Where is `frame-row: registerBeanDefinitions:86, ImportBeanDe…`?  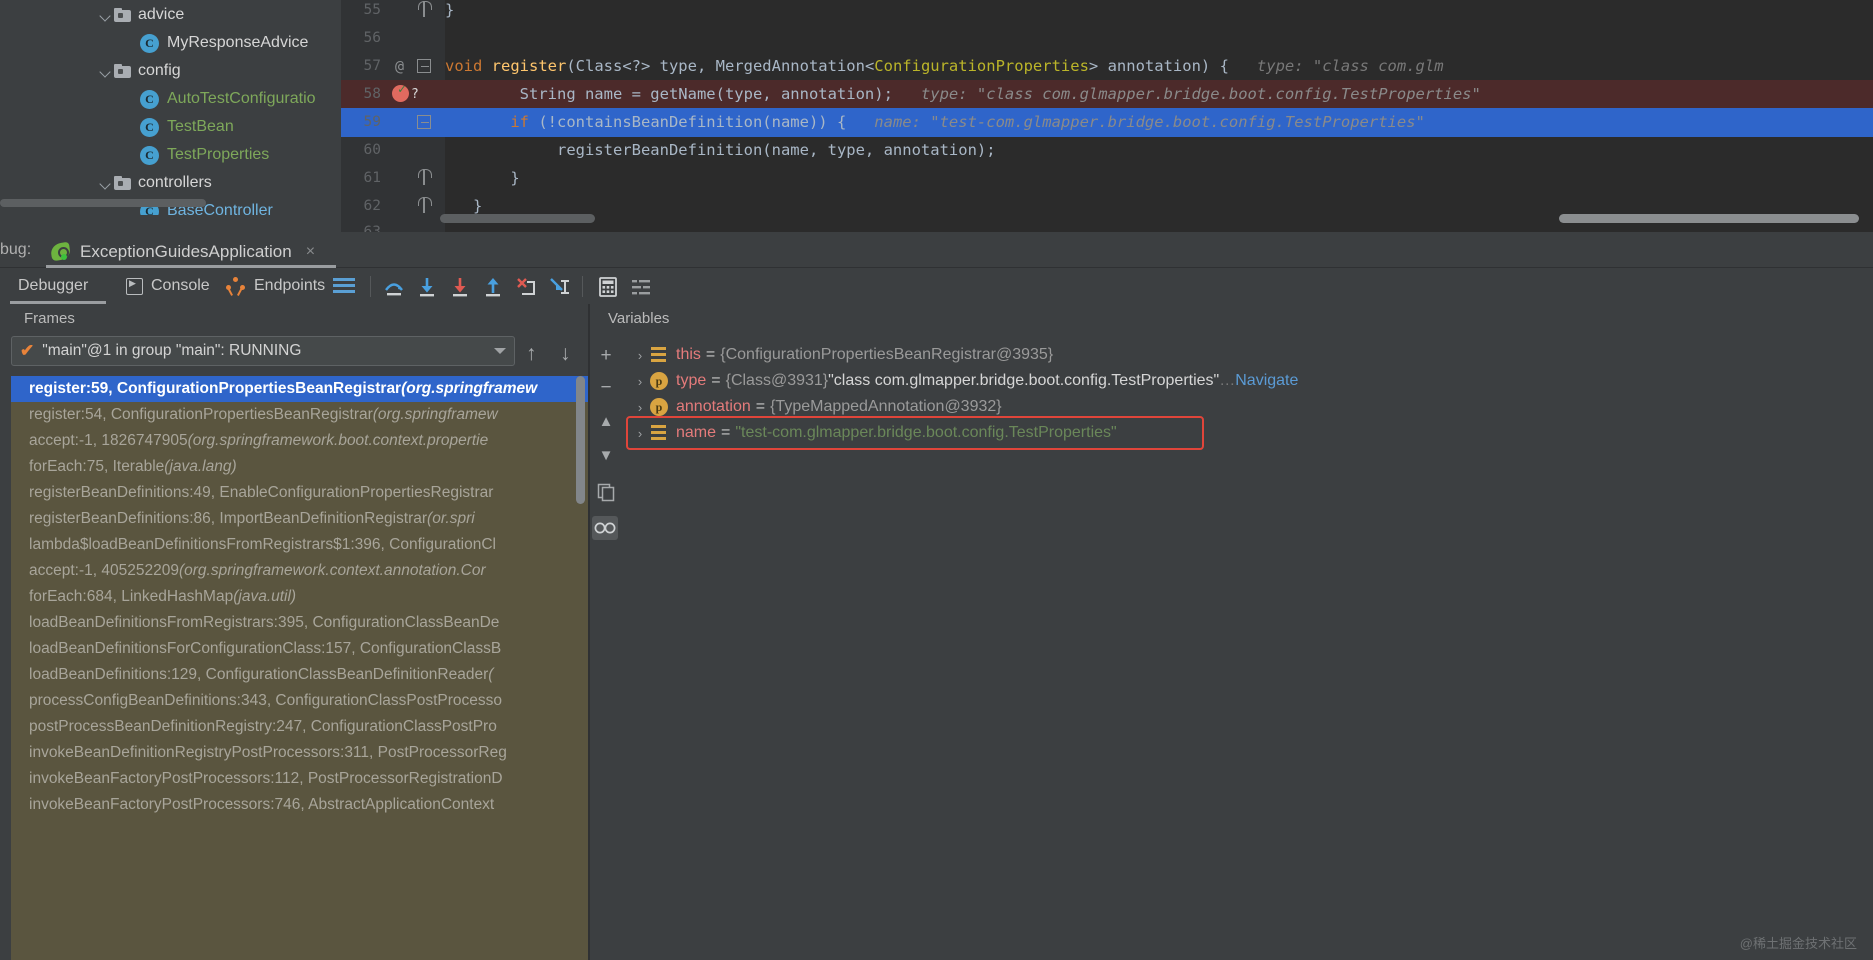 frame-row: registerBeanDefinitions:86, ImportBeanDe… is located at coordinates (299, 519).